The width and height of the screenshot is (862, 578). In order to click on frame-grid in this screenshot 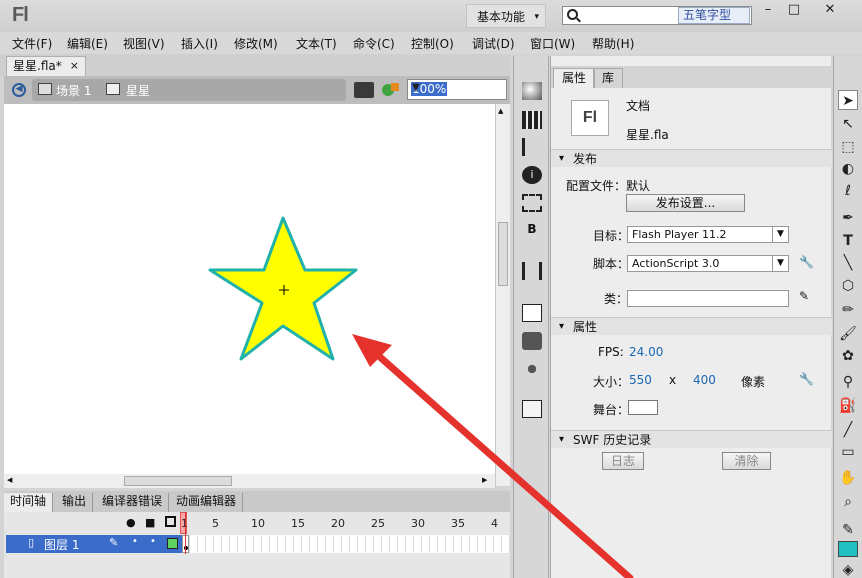, I will do `click(346, 544)`.